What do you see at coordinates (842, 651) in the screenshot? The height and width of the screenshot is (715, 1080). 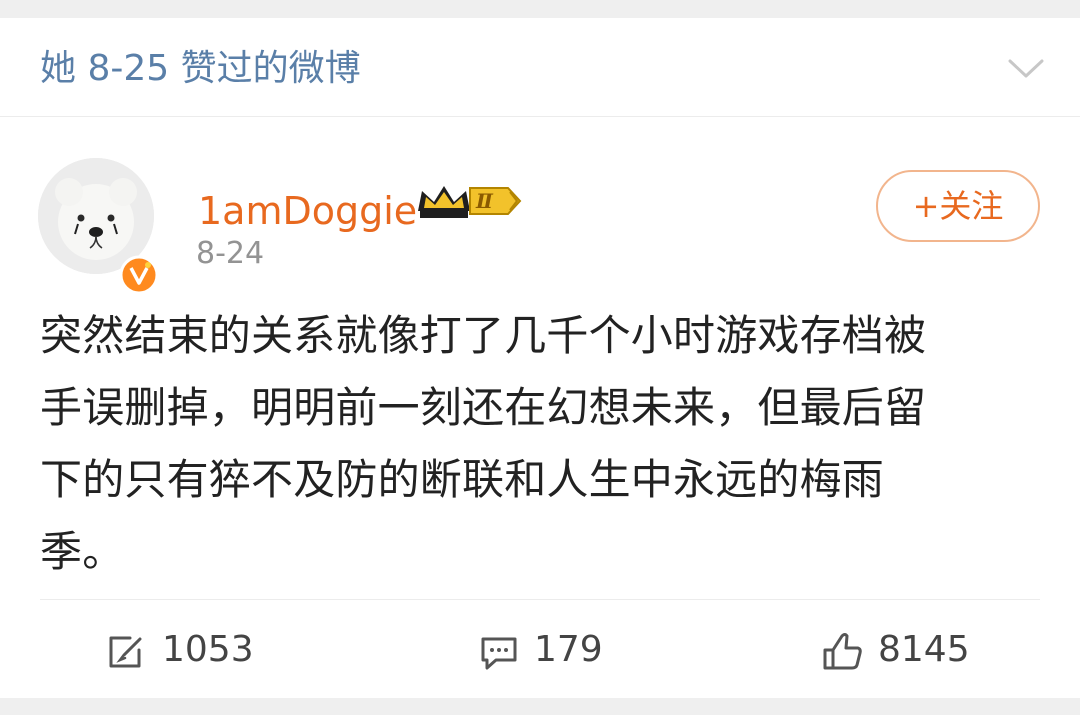 I see `thumbs-up-icon` at bounding box center [842, 651].